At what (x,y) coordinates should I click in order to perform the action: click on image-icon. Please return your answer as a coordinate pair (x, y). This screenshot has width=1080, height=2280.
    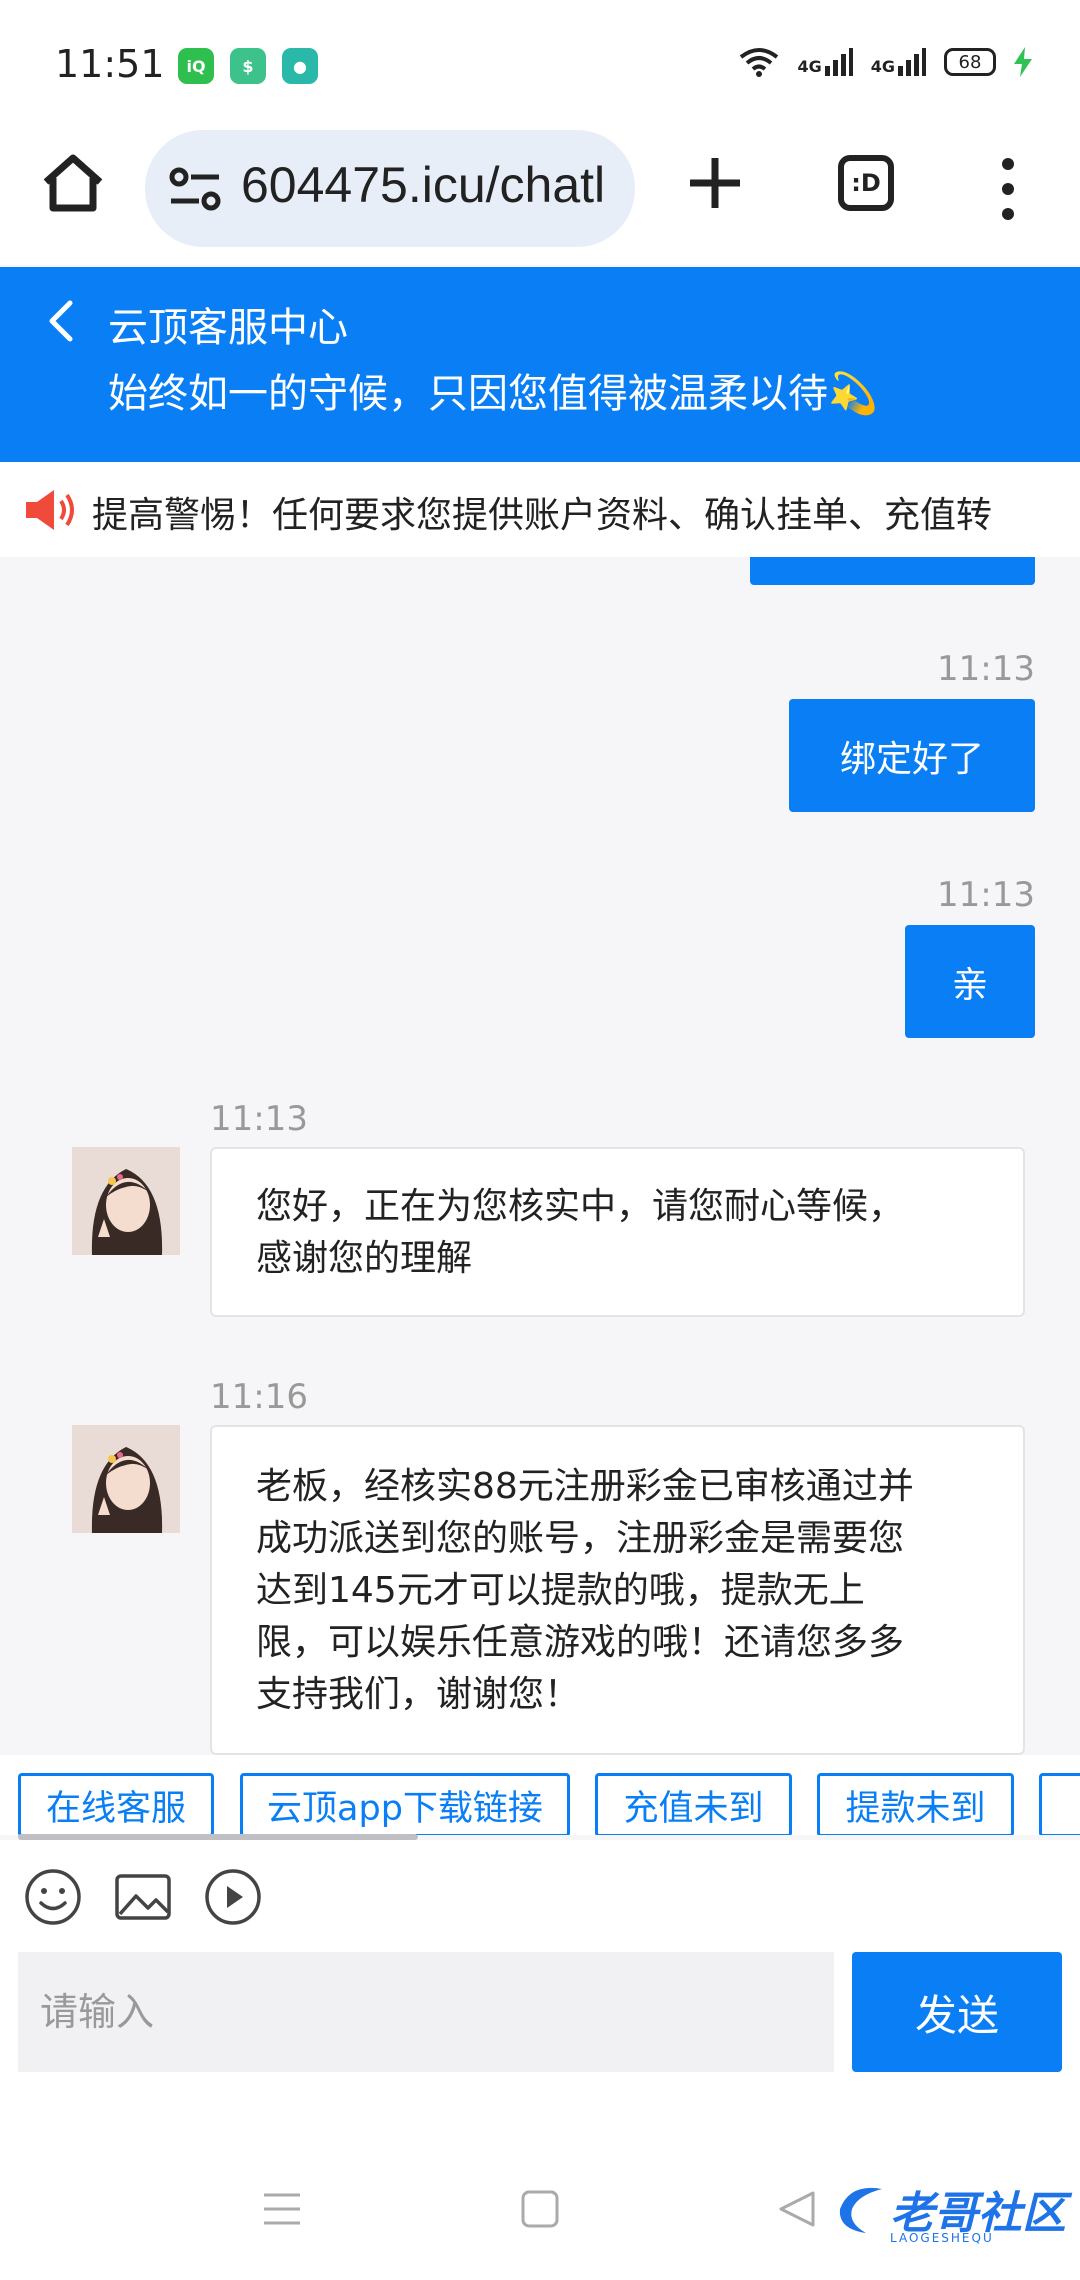
    Looking at the image, I should click on (143, 1897).